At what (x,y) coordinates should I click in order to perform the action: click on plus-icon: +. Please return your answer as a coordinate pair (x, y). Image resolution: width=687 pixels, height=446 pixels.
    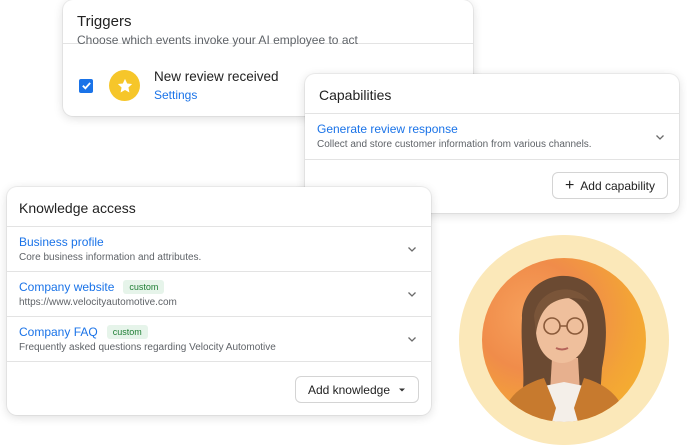
    Looking at the image, I should click on (569, 185).